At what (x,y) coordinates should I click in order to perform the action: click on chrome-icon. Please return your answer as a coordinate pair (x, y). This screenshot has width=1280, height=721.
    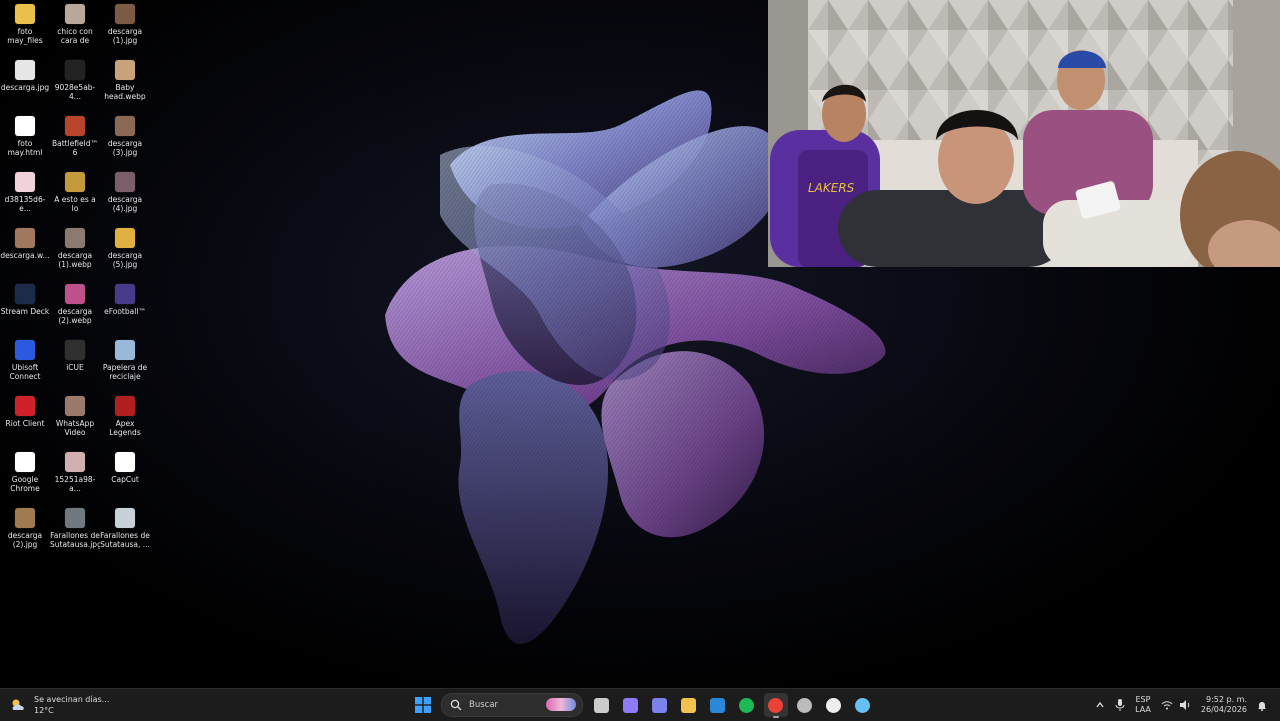
    Looking at the image, I should click on (25, 462).